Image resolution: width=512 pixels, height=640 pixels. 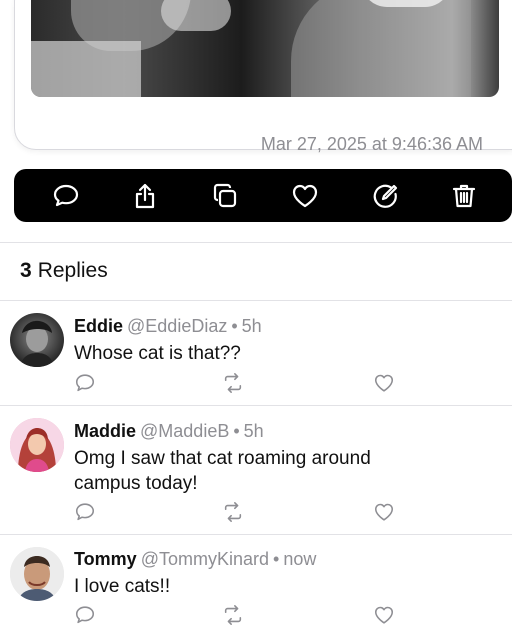 What do you see at coordinates (300, 559) in the screenshot?
I see `reply-time: now` at bounding box center [300, 559].